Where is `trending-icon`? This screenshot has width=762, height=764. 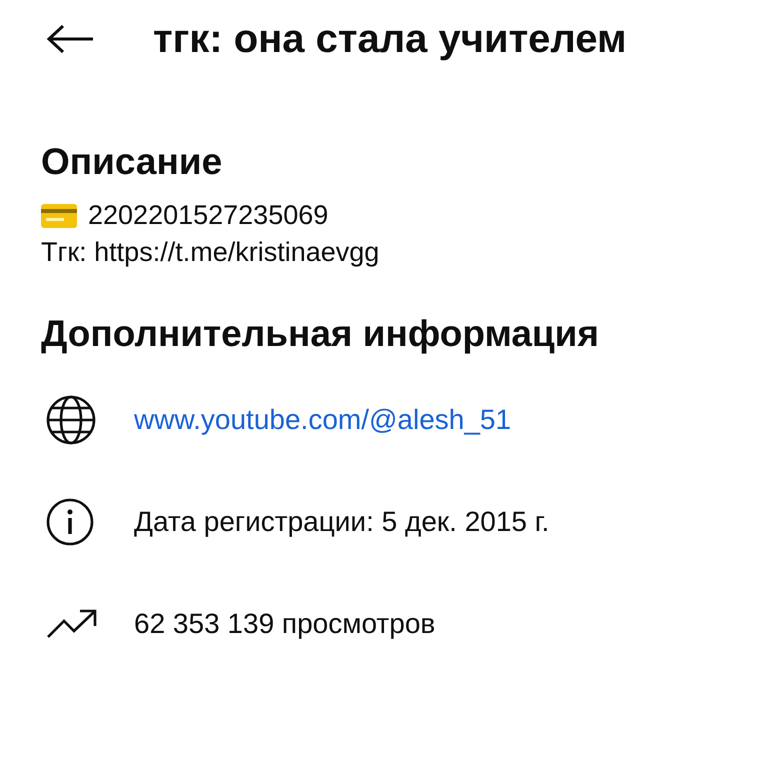 trending-icon is located at coordinates (72, 624).